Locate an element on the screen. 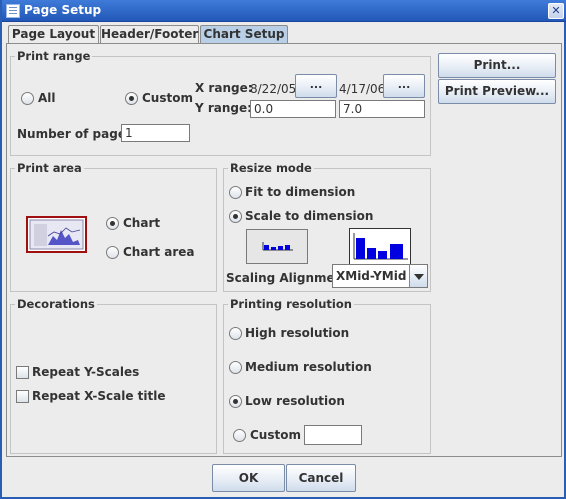  low-resolution-label: Low resolution is located at coordinates (295, 401).